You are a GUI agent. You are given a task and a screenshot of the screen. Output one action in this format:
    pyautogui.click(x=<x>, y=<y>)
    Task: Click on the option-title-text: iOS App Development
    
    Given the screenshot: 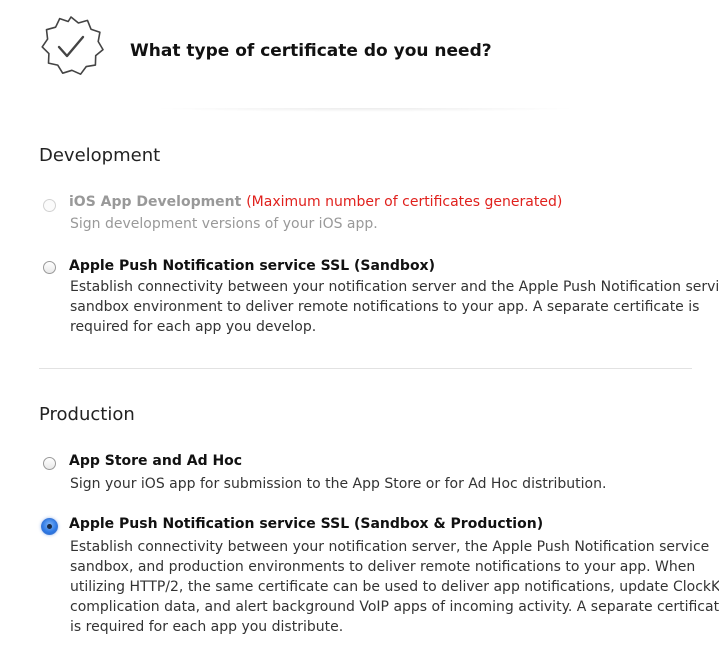 What is the action you would take?
    pyautogui.click(x=155, y=202)
    